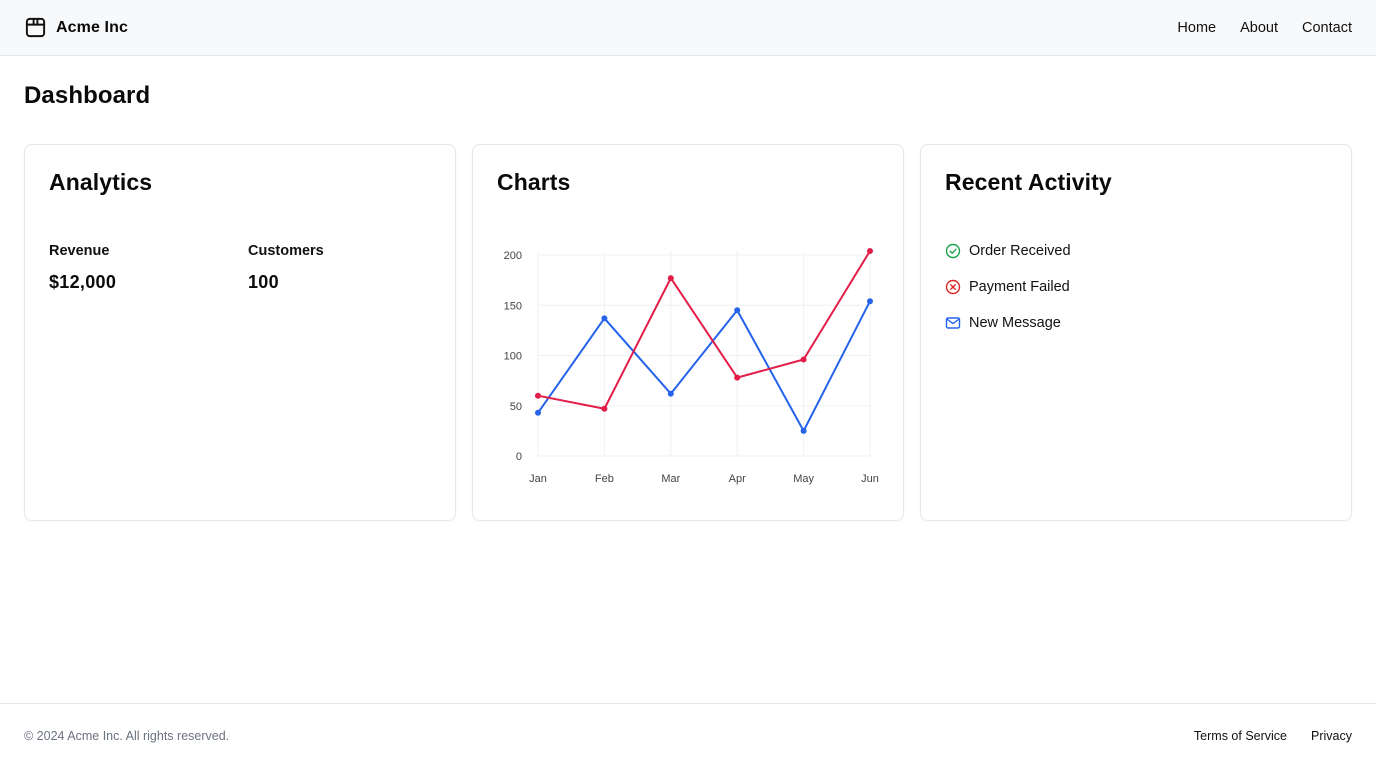  I want to click on x-tick-label: Feb, so click(604, 479).